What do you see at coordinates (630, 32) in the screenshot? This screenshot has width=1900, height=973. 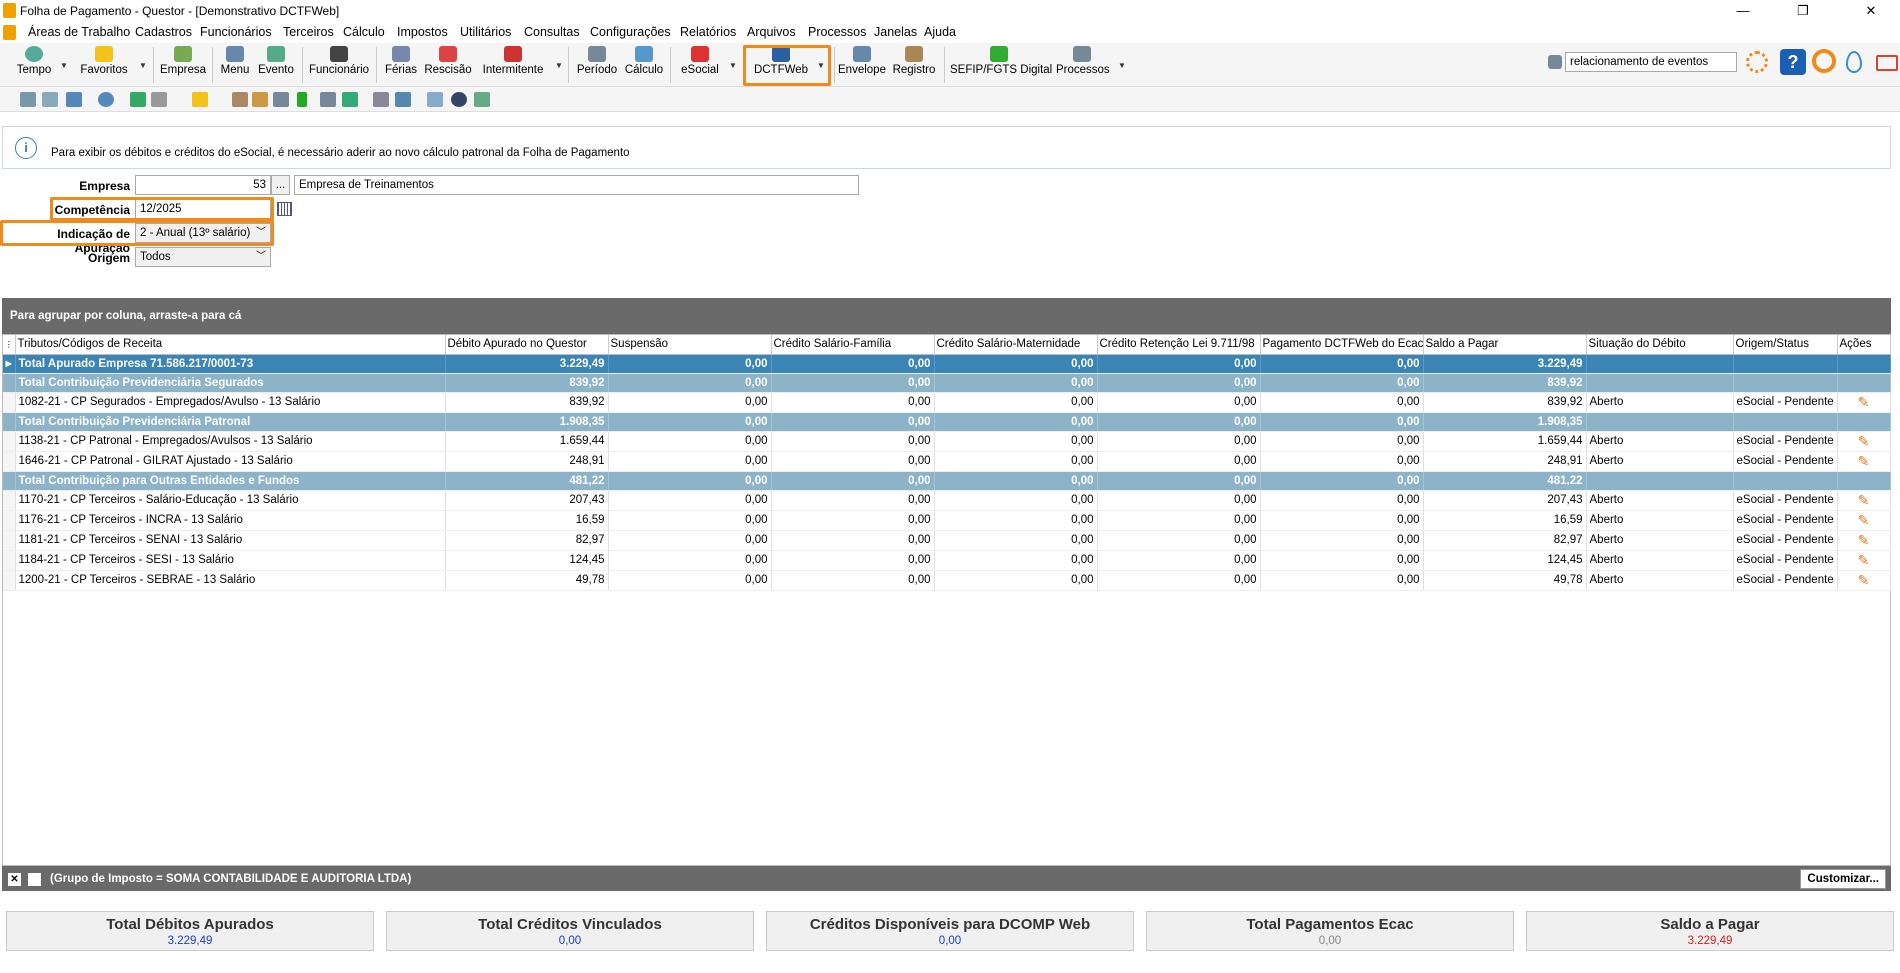 I see `menu-configuracoes: Configurações` at bounding box center [630, 32].